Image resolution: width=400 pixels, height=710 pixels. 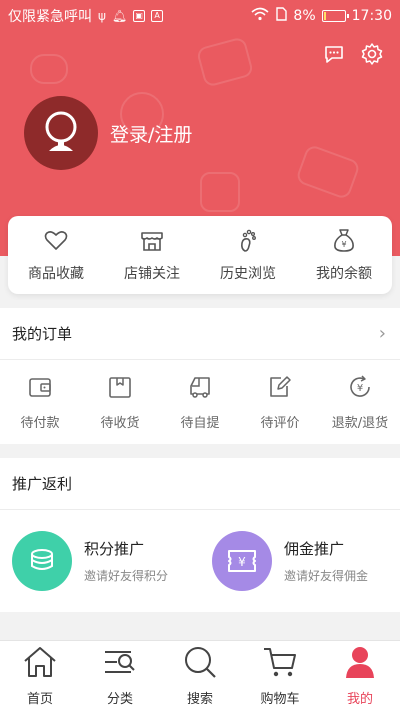 I want to click on tab-search: 搜索, so click(x=200, y=675).